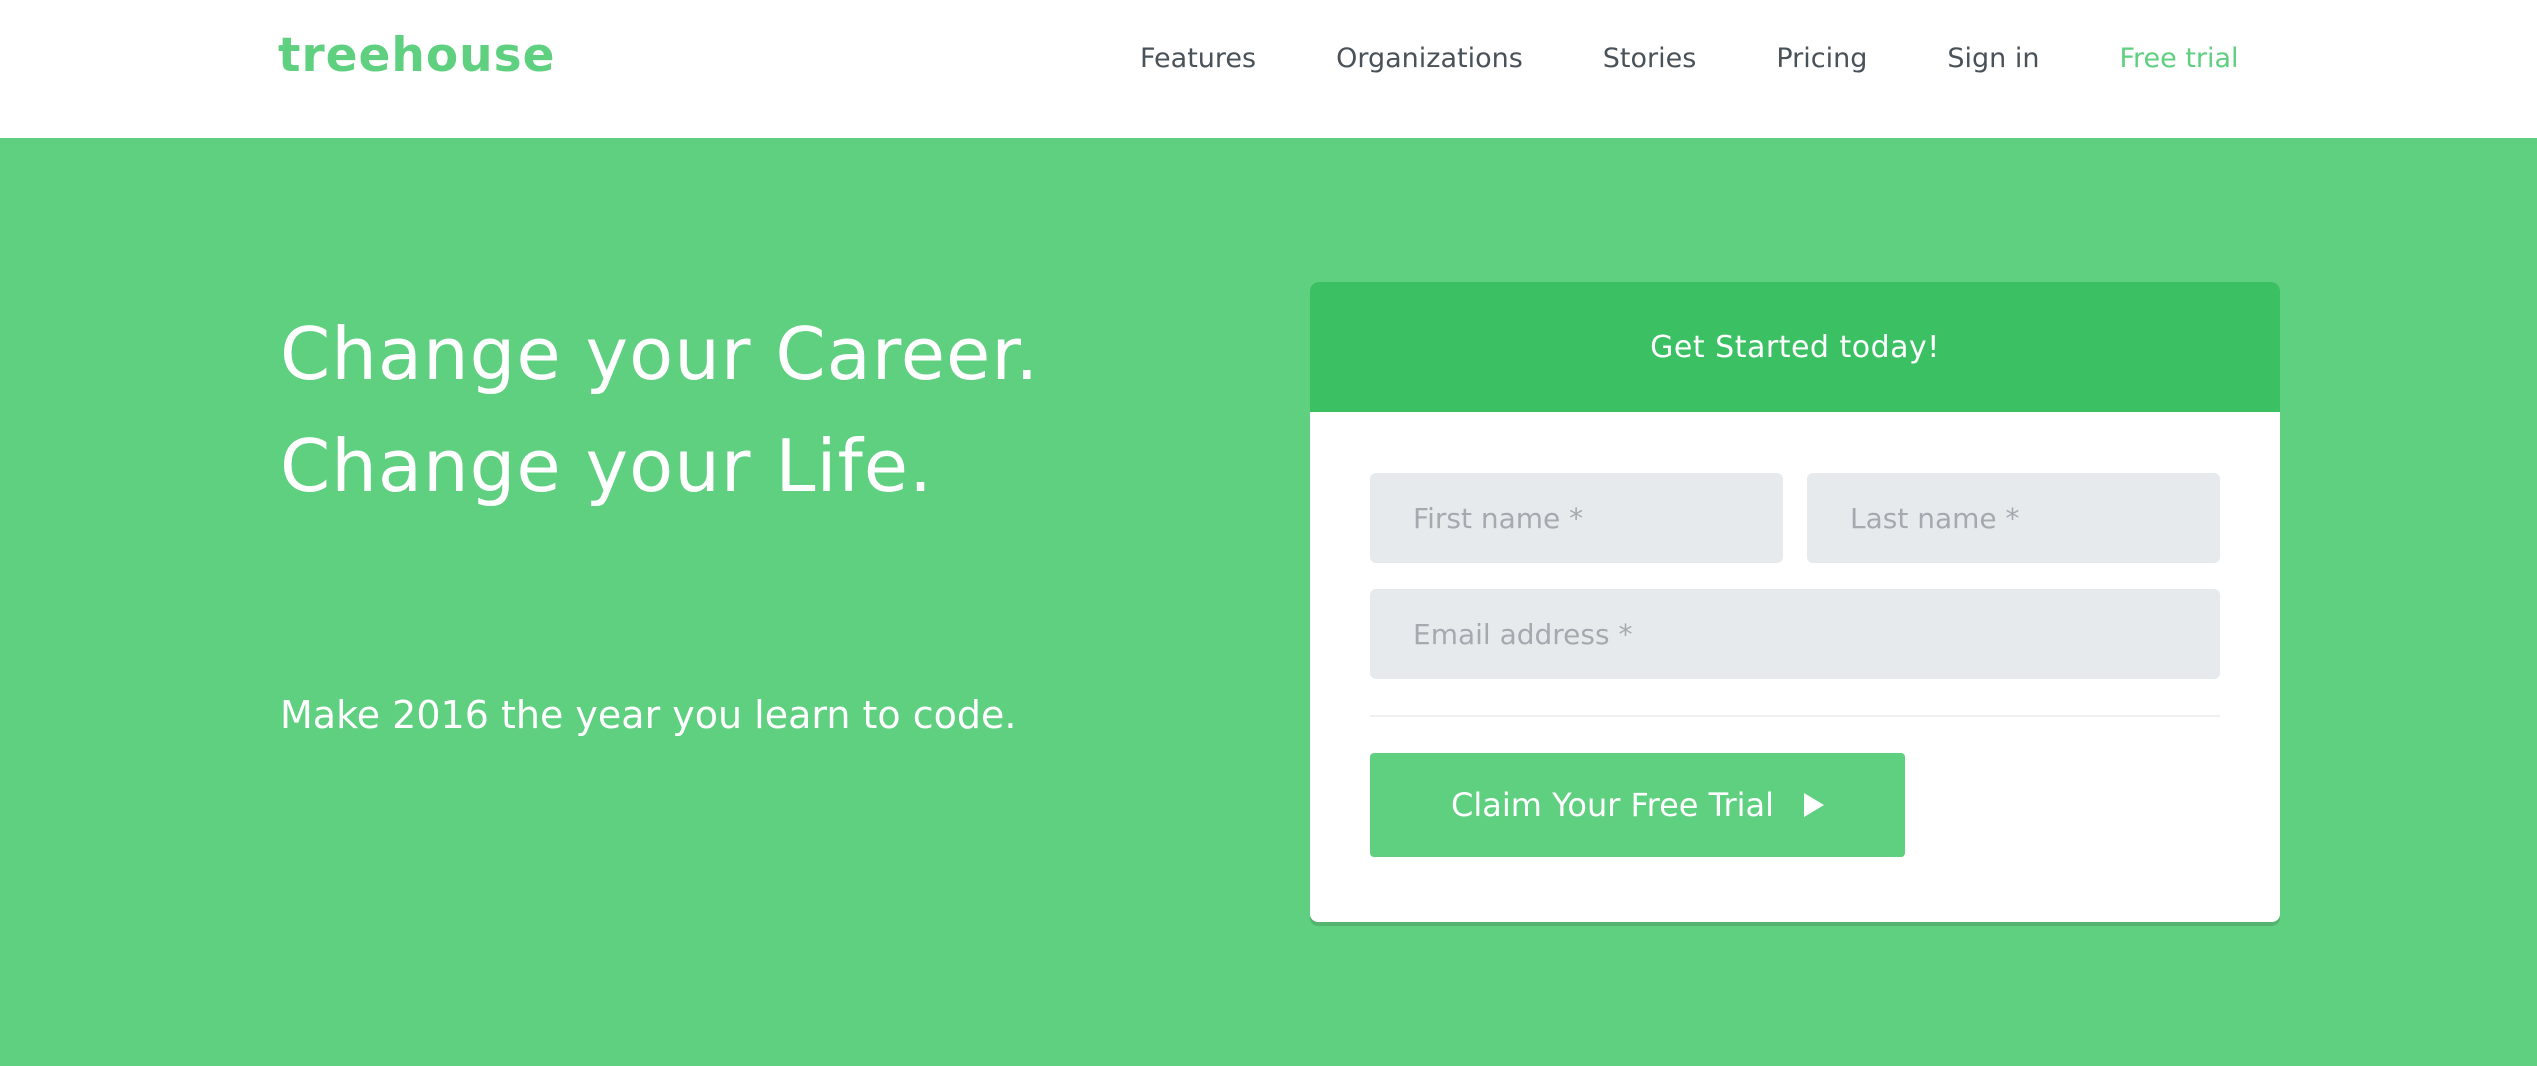  I want to click on nav-link-sign-in: Sign in, so click(1993, 58).